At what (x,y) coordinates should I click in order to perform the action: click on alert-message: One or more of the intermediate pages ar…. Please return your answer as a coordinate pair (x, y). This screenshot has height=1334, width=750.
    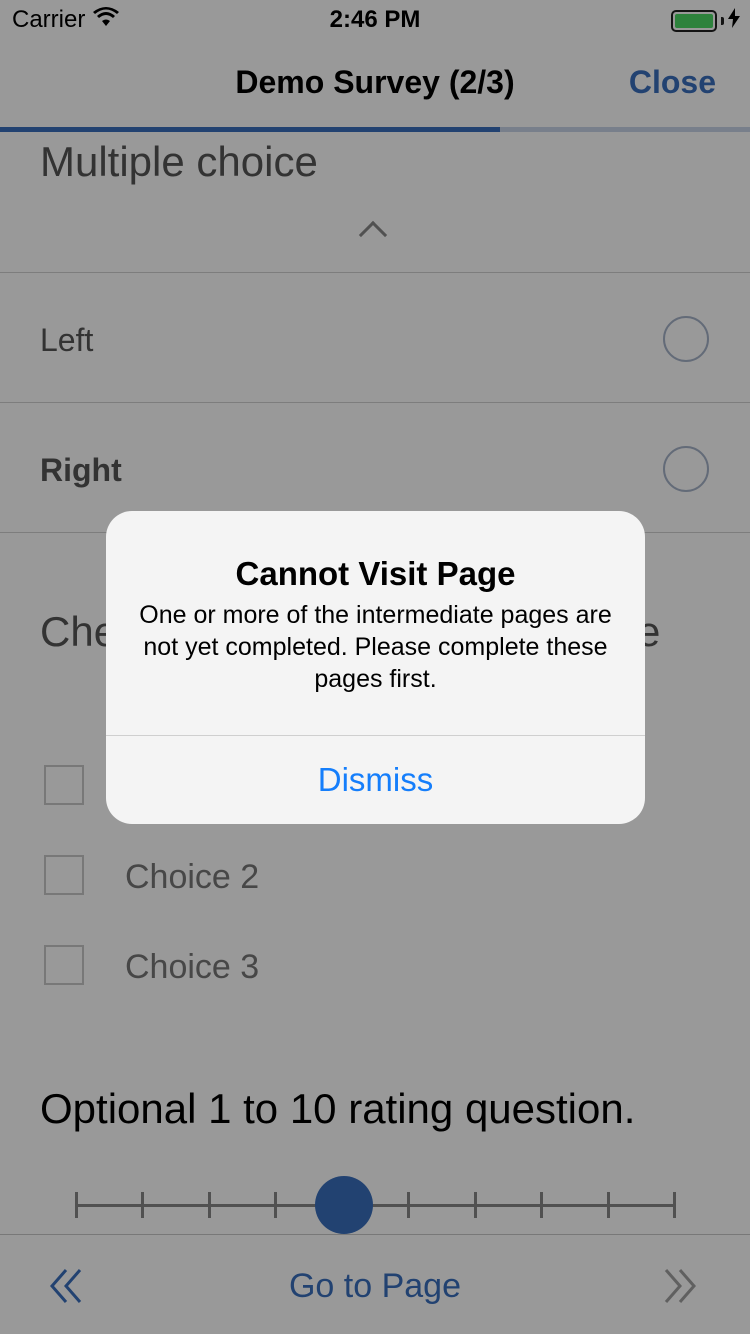
    Looking at the image, I should click on (375, 647).